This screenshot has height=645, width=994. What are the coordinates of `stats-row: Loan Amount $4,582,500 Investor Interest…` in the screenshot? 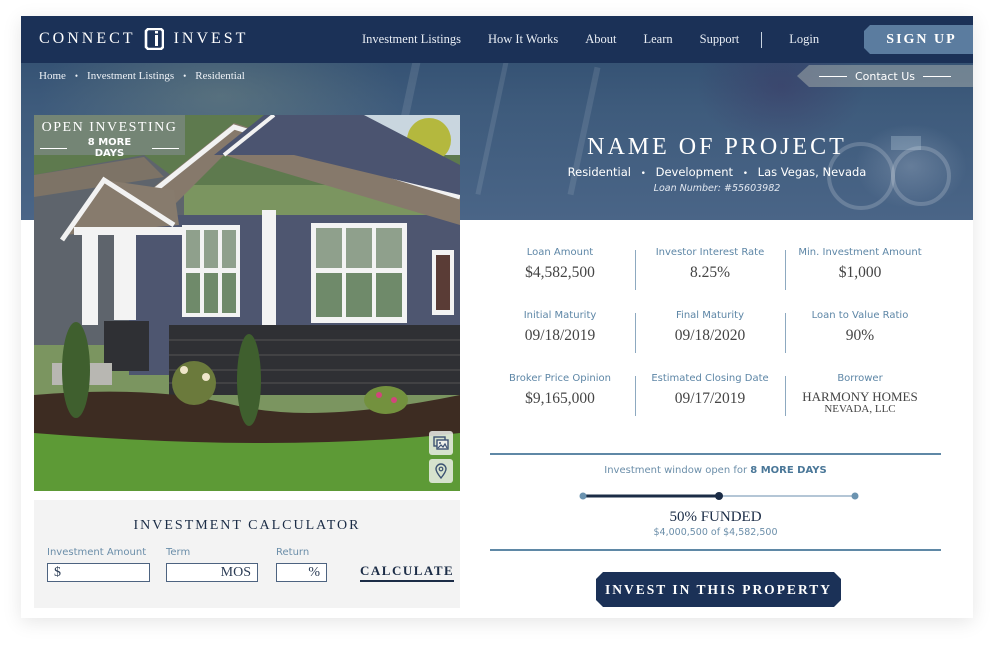 It's located at (710, 278).